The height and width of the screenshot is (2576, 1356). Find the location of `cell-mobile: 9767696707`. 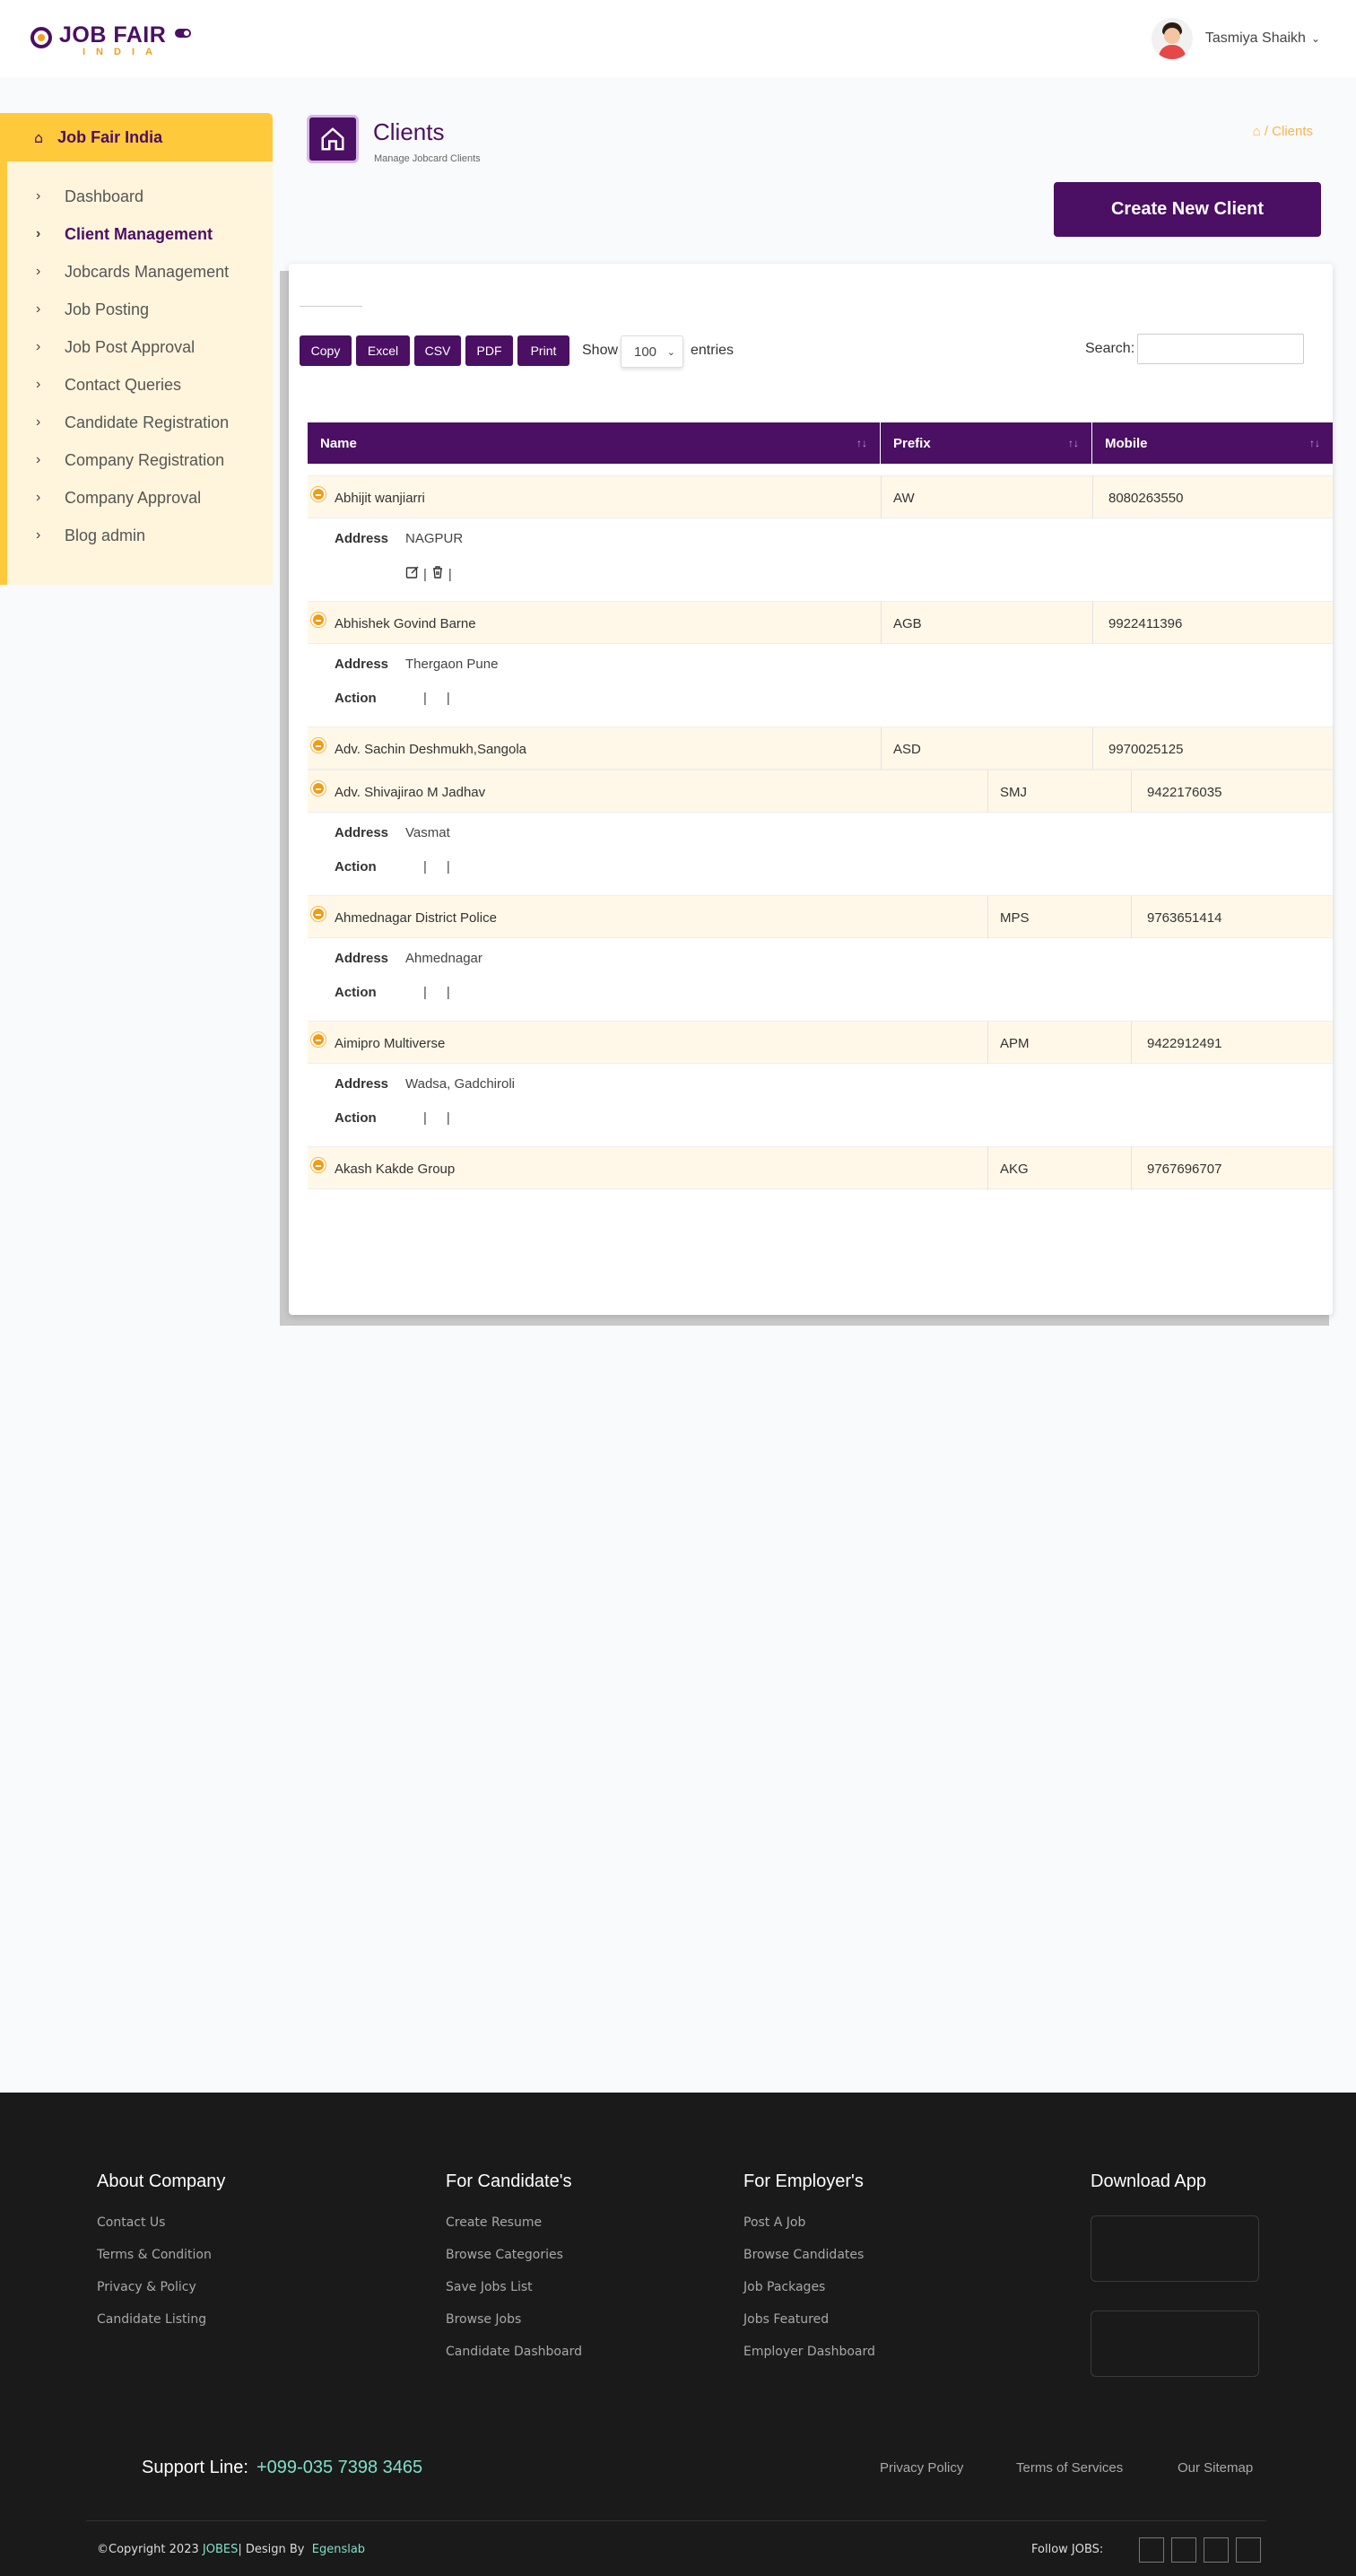

cell-mobile: 9767696707 is located at coordinates (1184, 1169).